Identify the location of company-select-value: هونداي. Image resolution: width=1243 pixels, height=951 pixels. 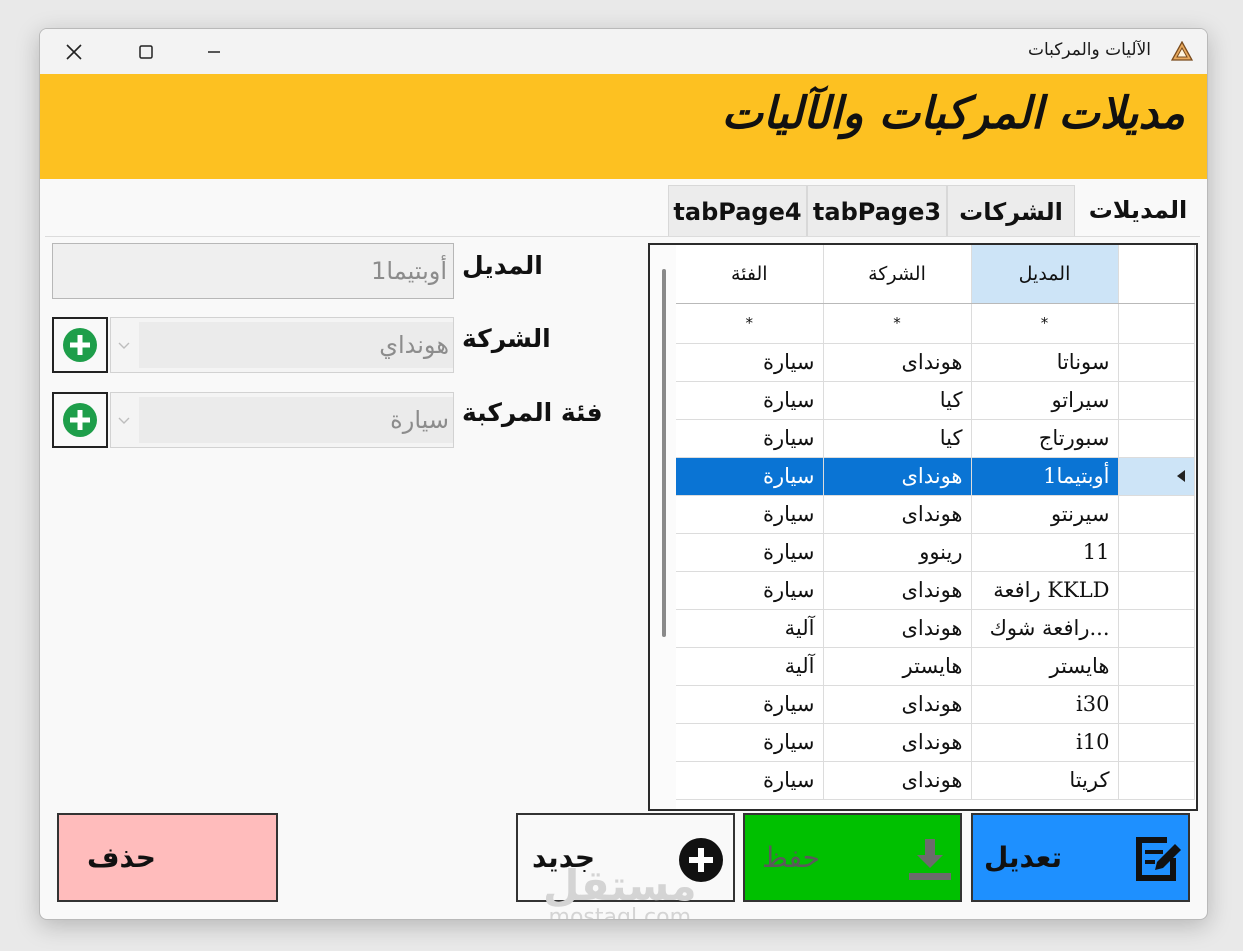
(296, 345).